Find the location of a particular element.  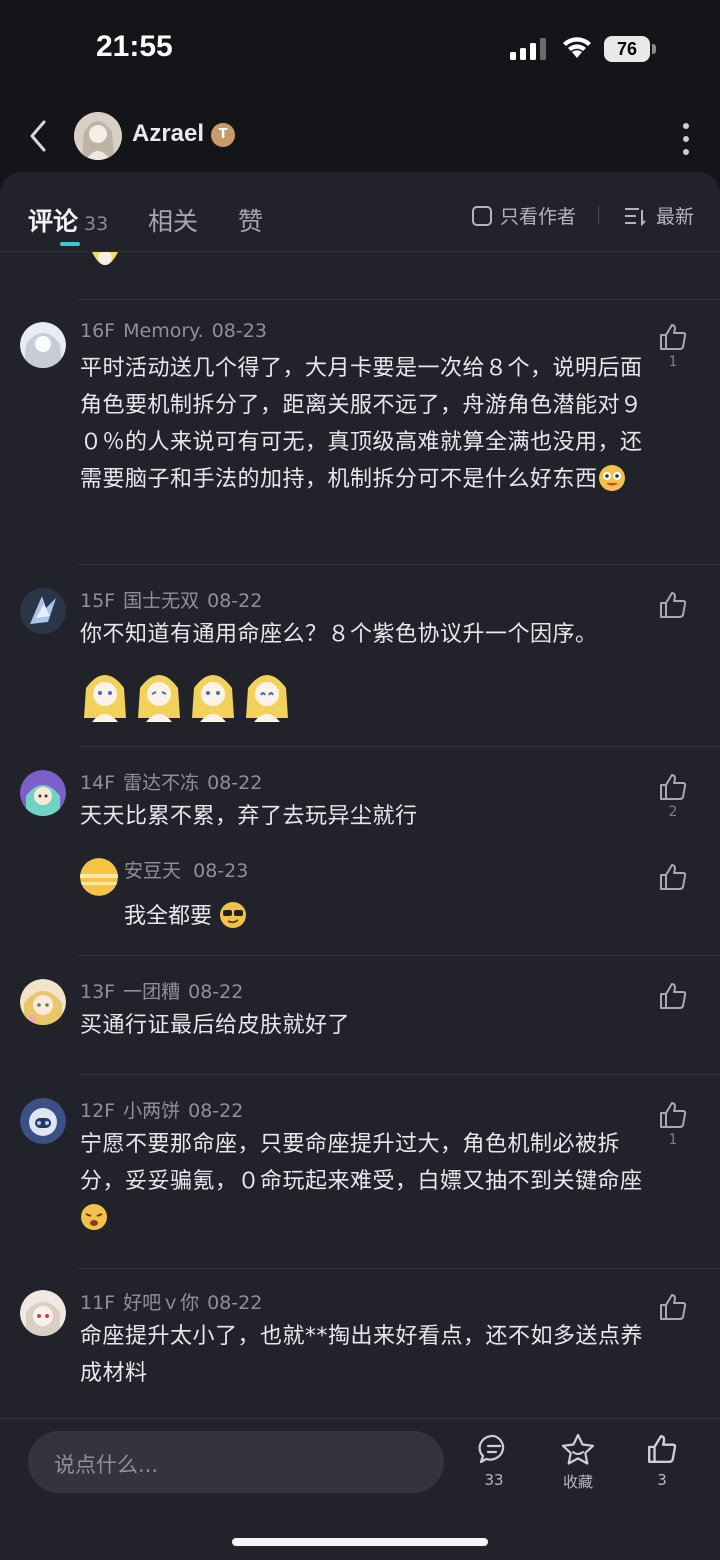

comment-floor: 11F is located at coordinates (98, 1303).